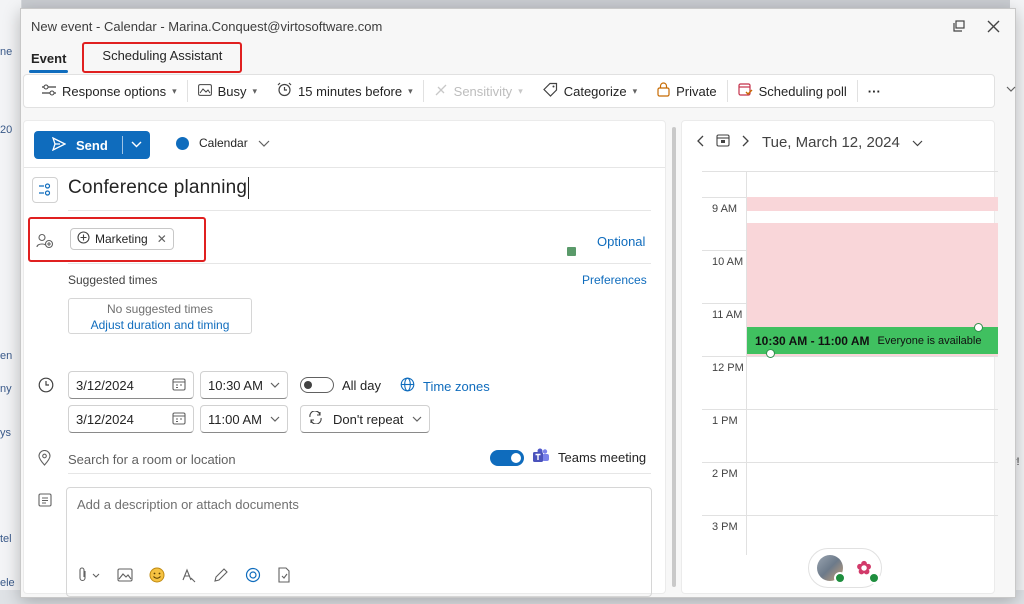 Image resolution: width=1024 pixels, height=604 pixels. I want to click on adjust-duration-link: Adjust duration and timing, so click(160, 325).